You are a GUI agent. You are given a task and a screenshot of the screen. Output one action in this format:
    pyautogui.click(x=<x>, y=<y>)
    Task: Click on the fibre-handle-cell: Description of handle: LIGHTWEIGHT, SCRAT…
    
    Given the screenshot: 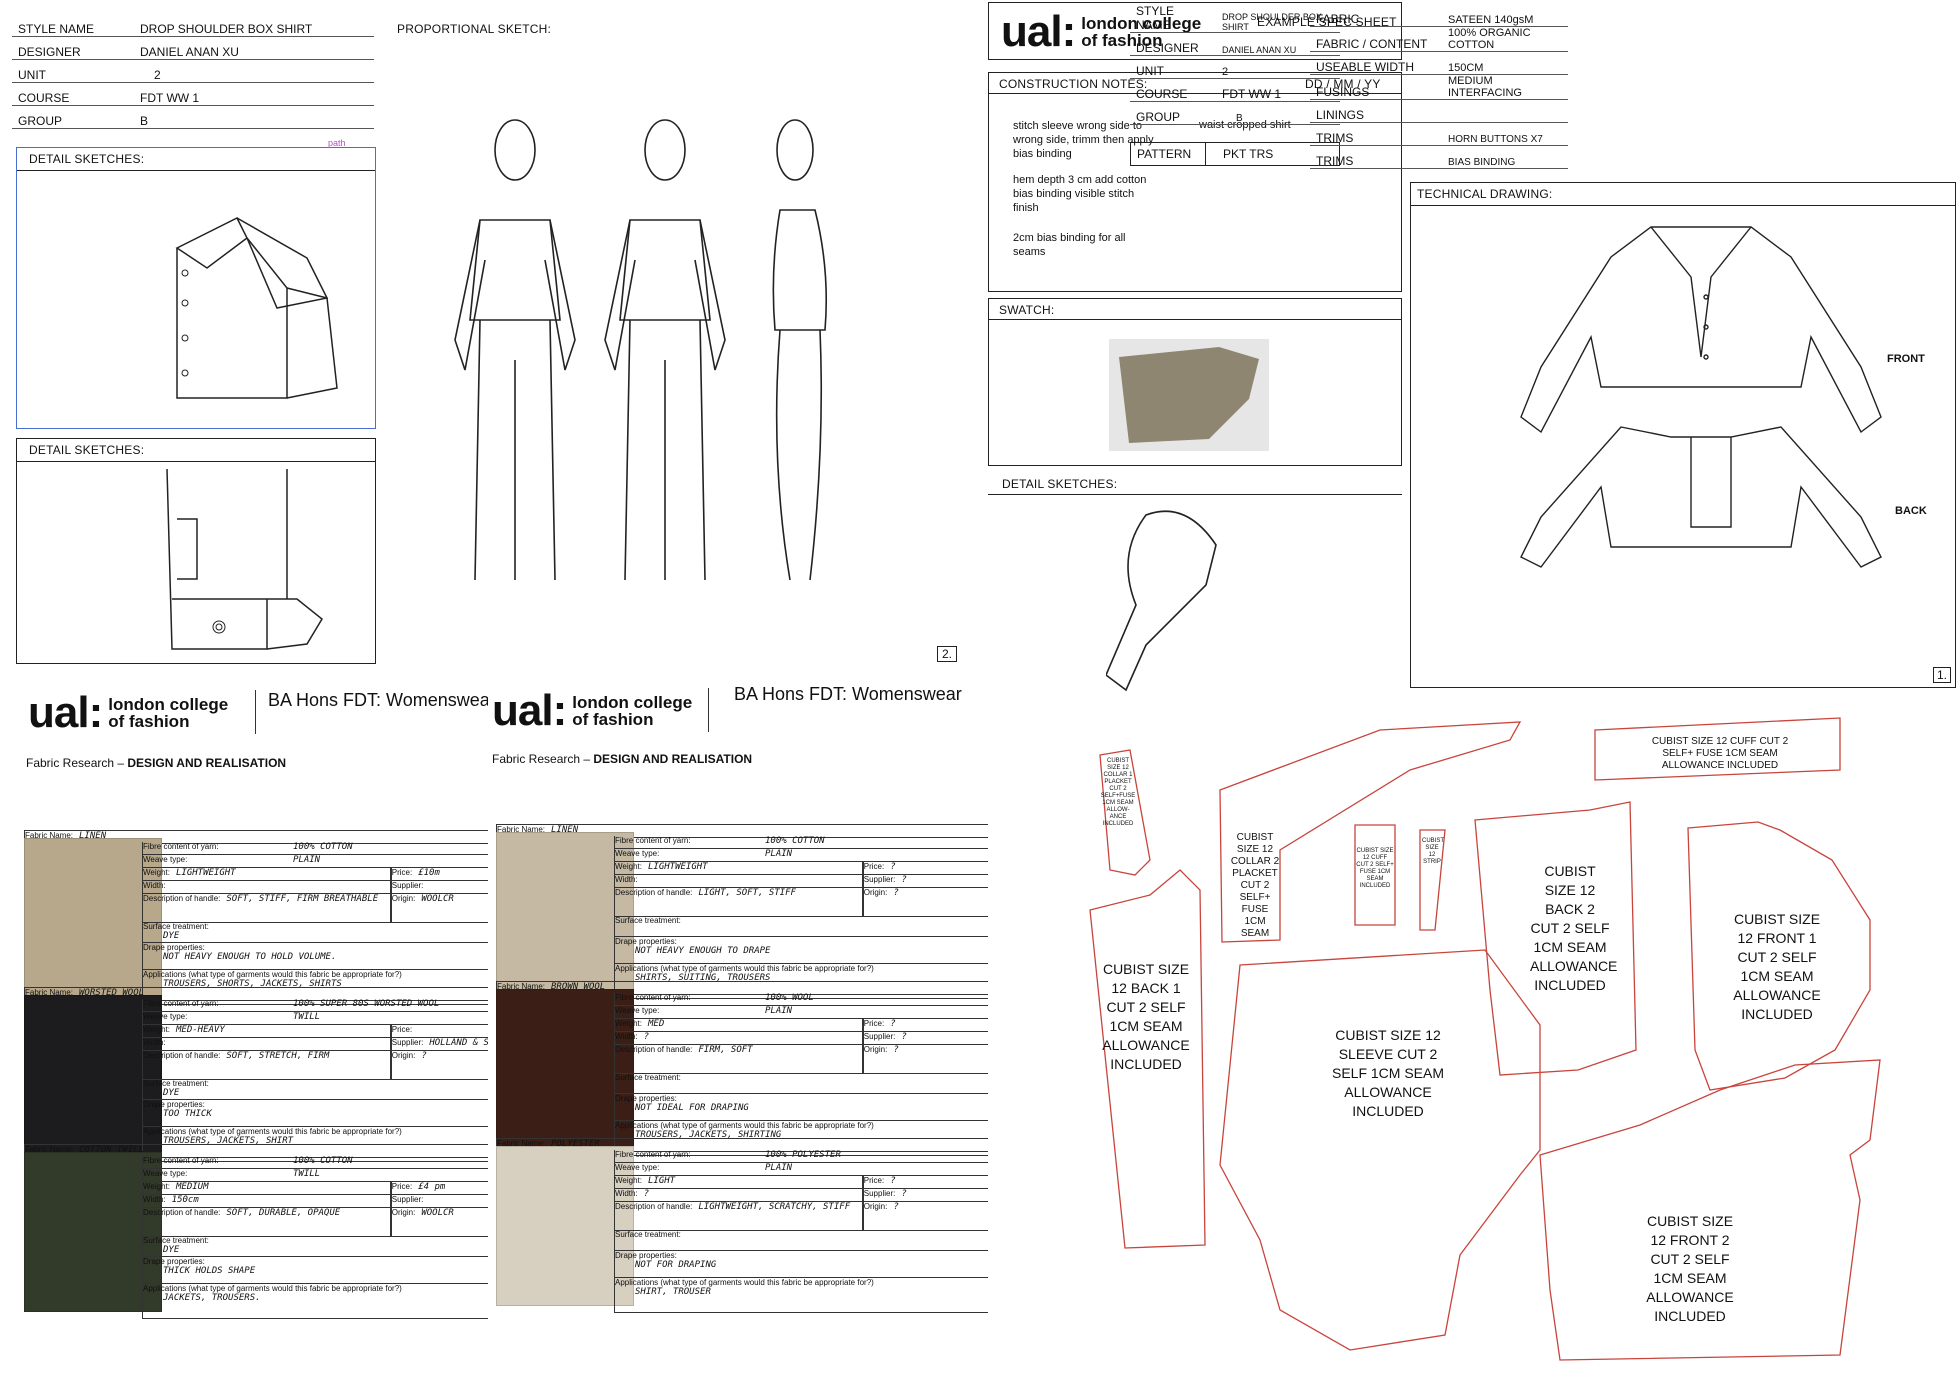 What is the action you would take?
    pyautogui.click(x=738, y=1216)
    